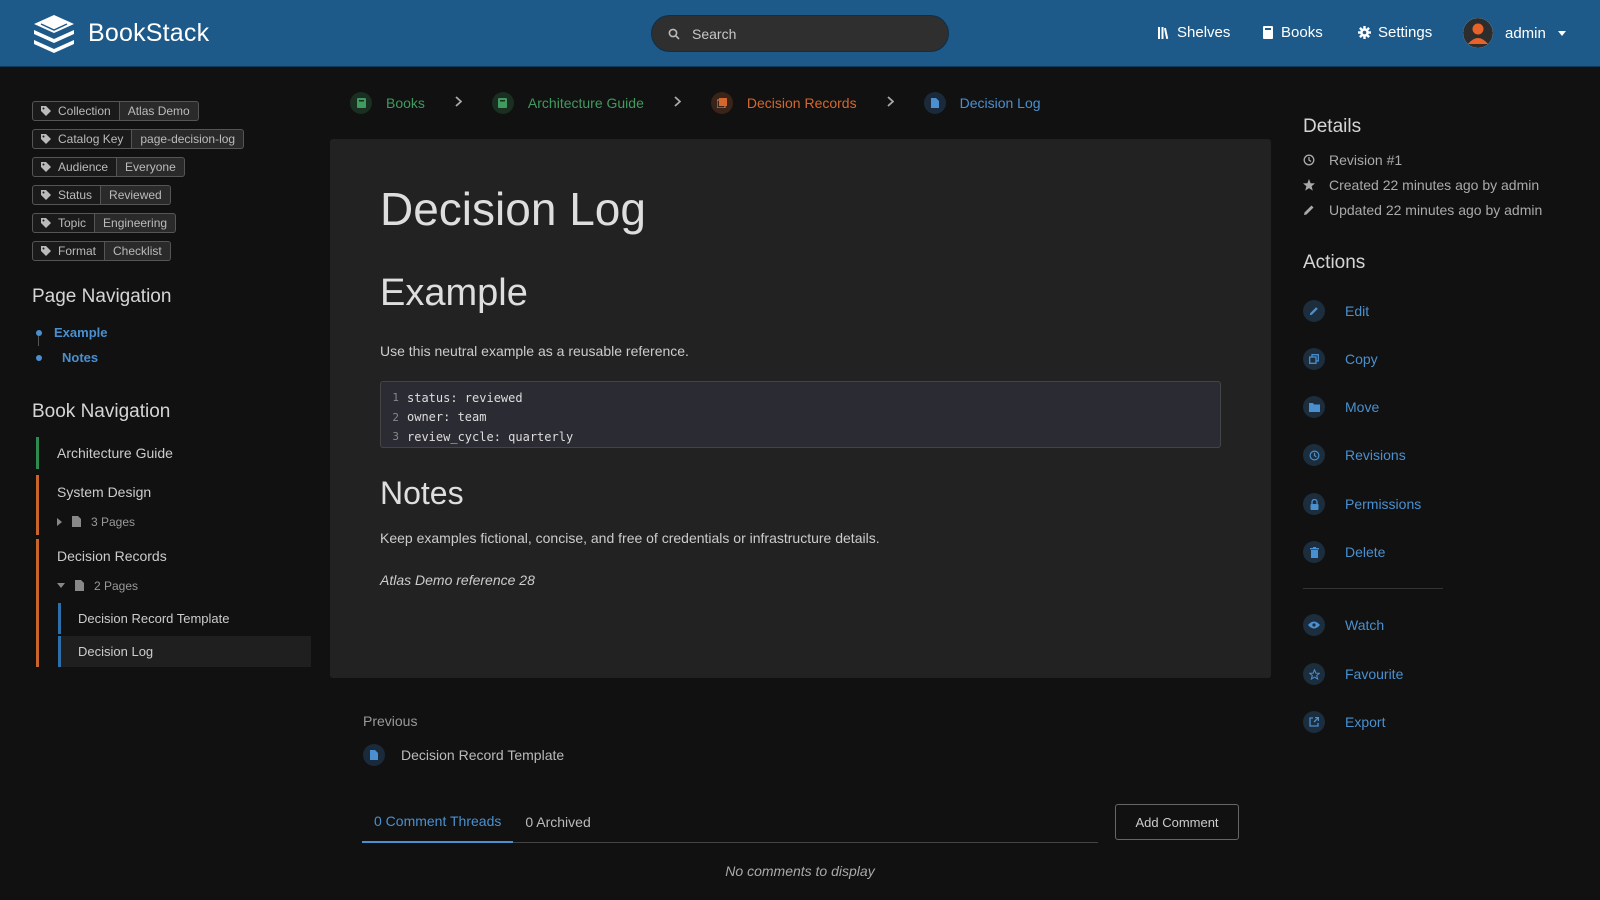 This screenshot has height=900, width=1600. What do you see at coordinates (188, 139) in the screenshot?
I see `tag-value: page-decision-log` at bounding box center [188, 139].